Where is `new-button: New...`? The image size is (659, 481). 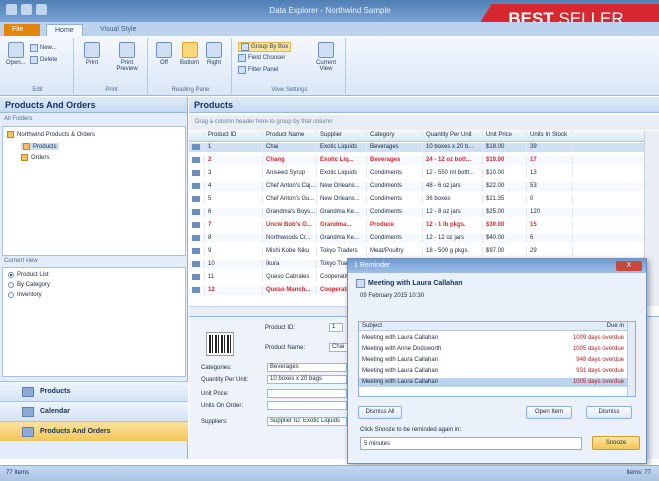
new-button: New... is located at coordinates (43, 48).